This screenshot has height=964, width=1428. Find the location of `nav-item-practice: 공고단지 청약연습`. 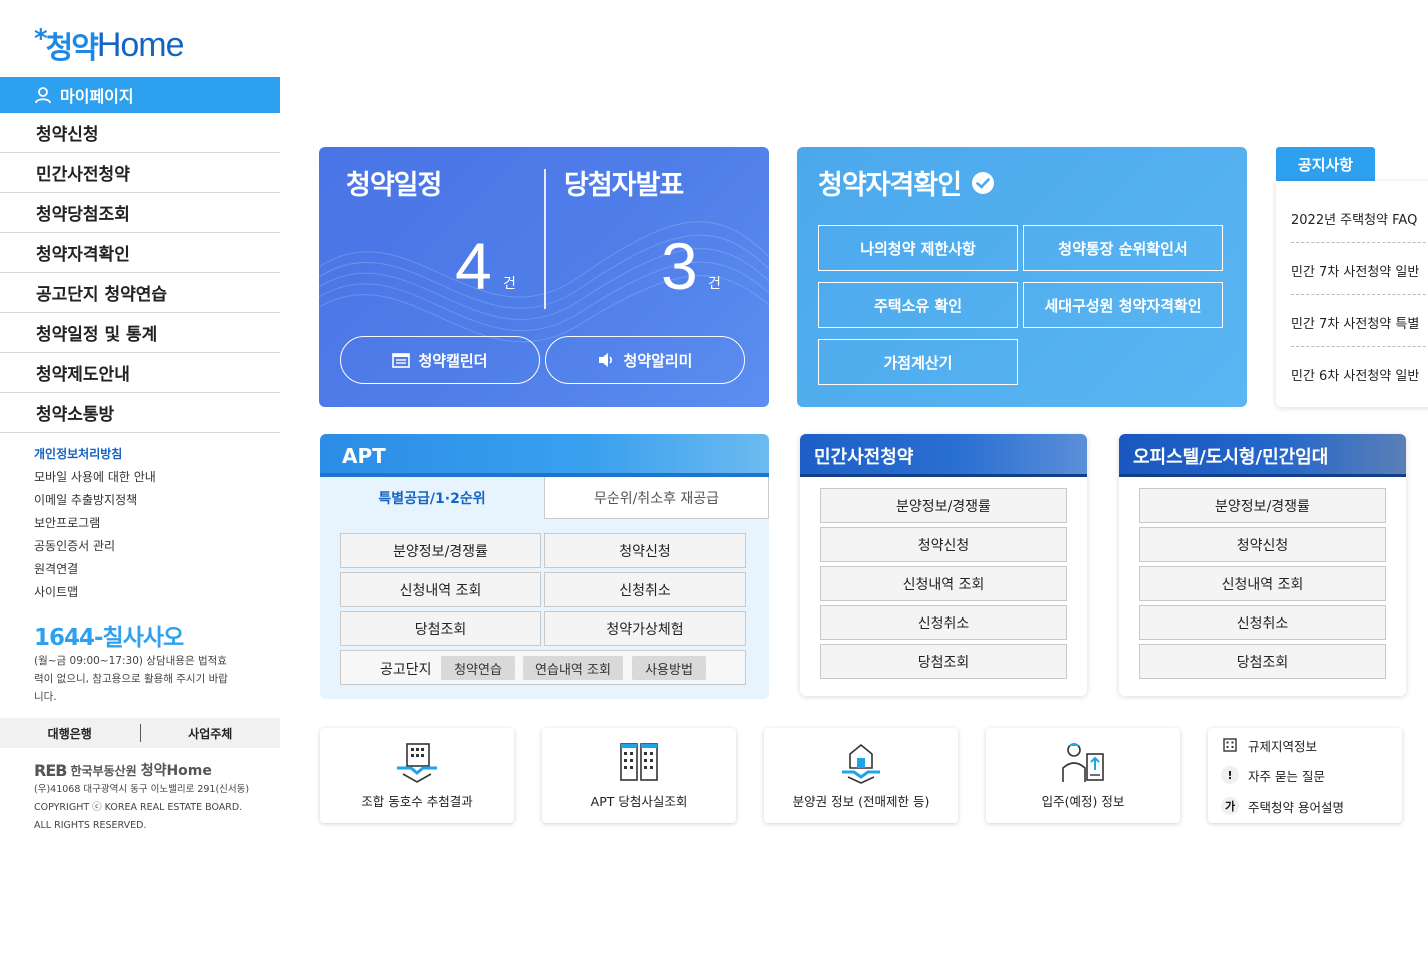

nav-item-practice: 공고단지 청약연습 is located at coordinates (140, 293).